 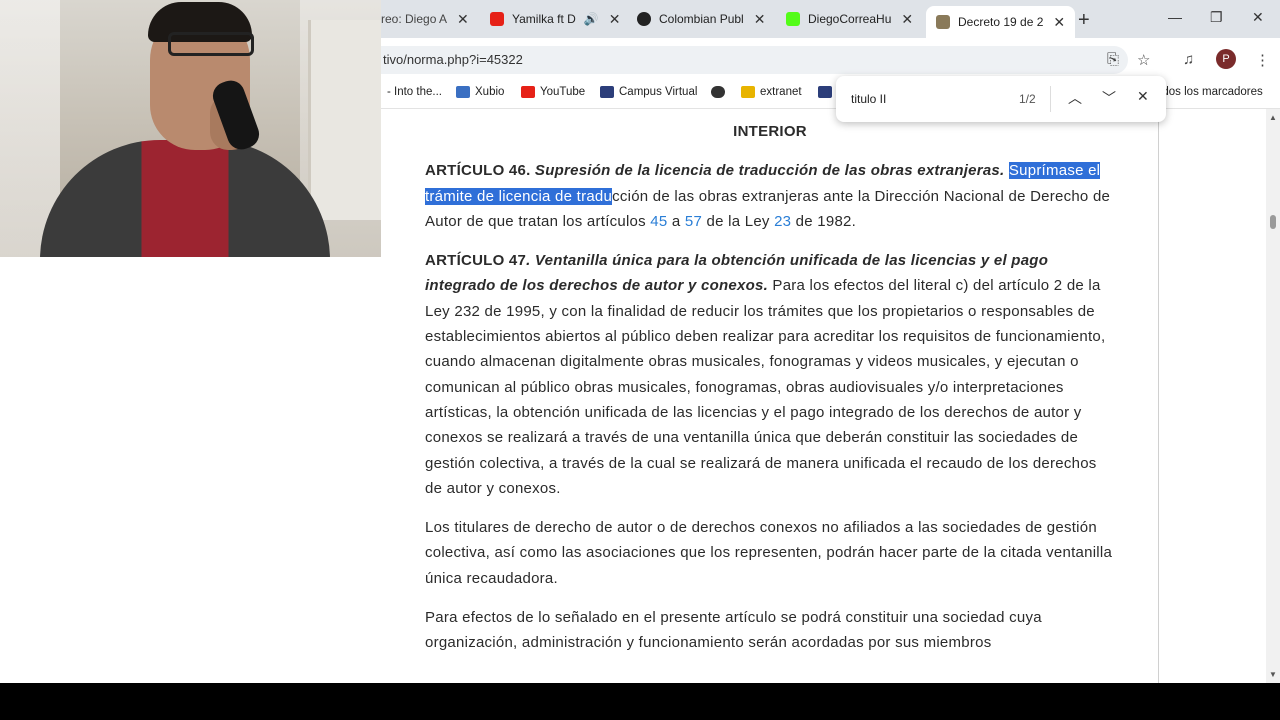 I want to click on tab-1-label: reo: Diego A, so click(x=414, y=19).